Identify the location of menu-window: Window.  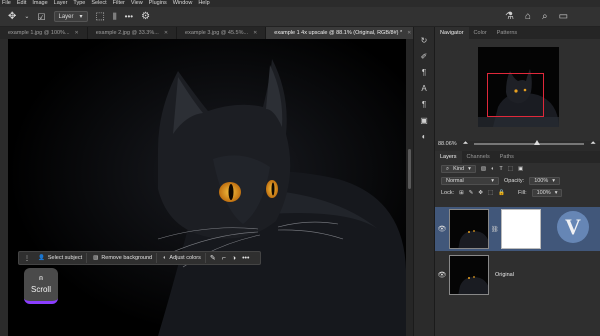
(183, 3).